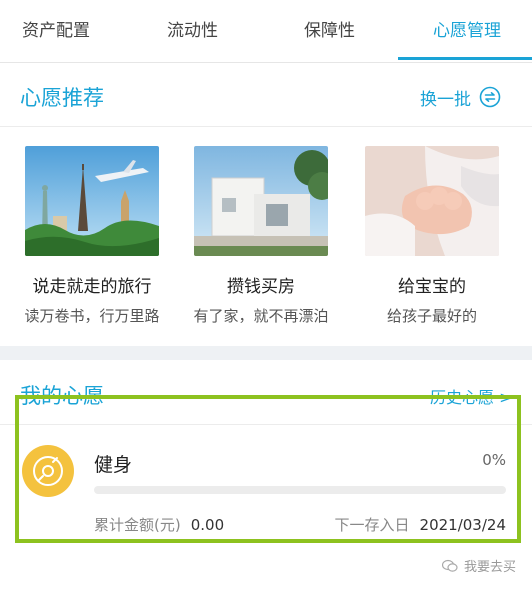  What do you see at coordinates (490, 567) in the screenshot?
I see `watermark-text: 我要去买` at bounding box center [490, 567].